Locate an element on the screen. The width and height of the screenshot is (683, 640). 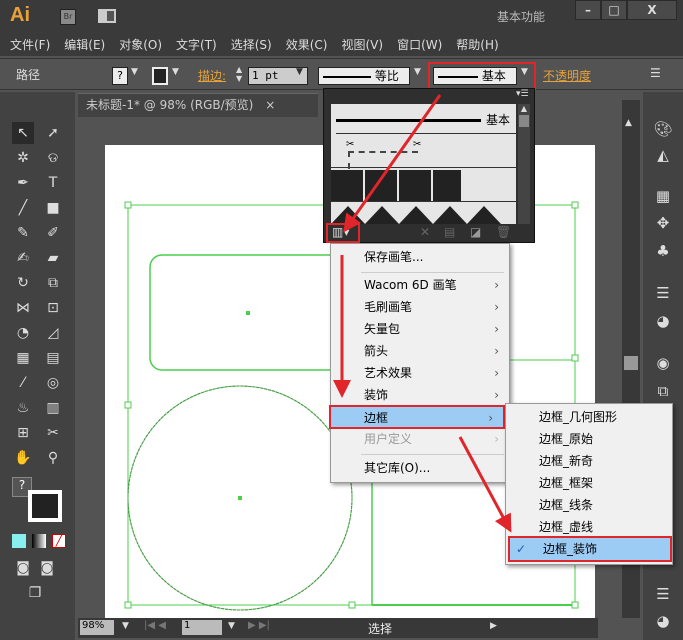
submenu-item-frames: 边框_框架 is located at coordinates (589, 483).